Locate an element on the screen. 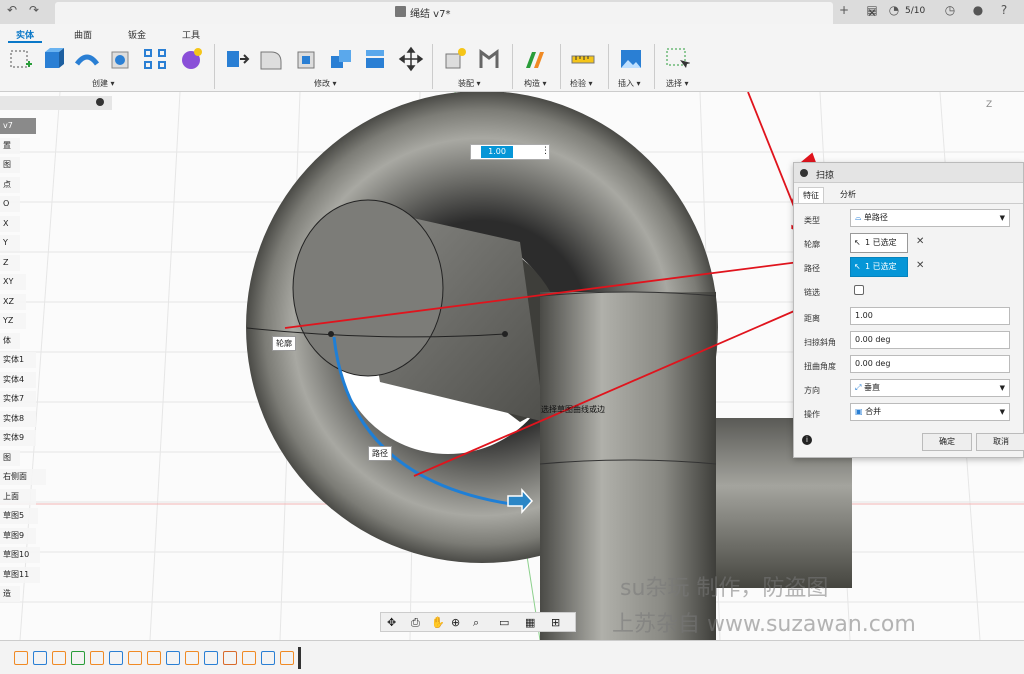 The width and height of the screenshot is (1024, 674). create-form-icon is located at coordinates (191, 59).